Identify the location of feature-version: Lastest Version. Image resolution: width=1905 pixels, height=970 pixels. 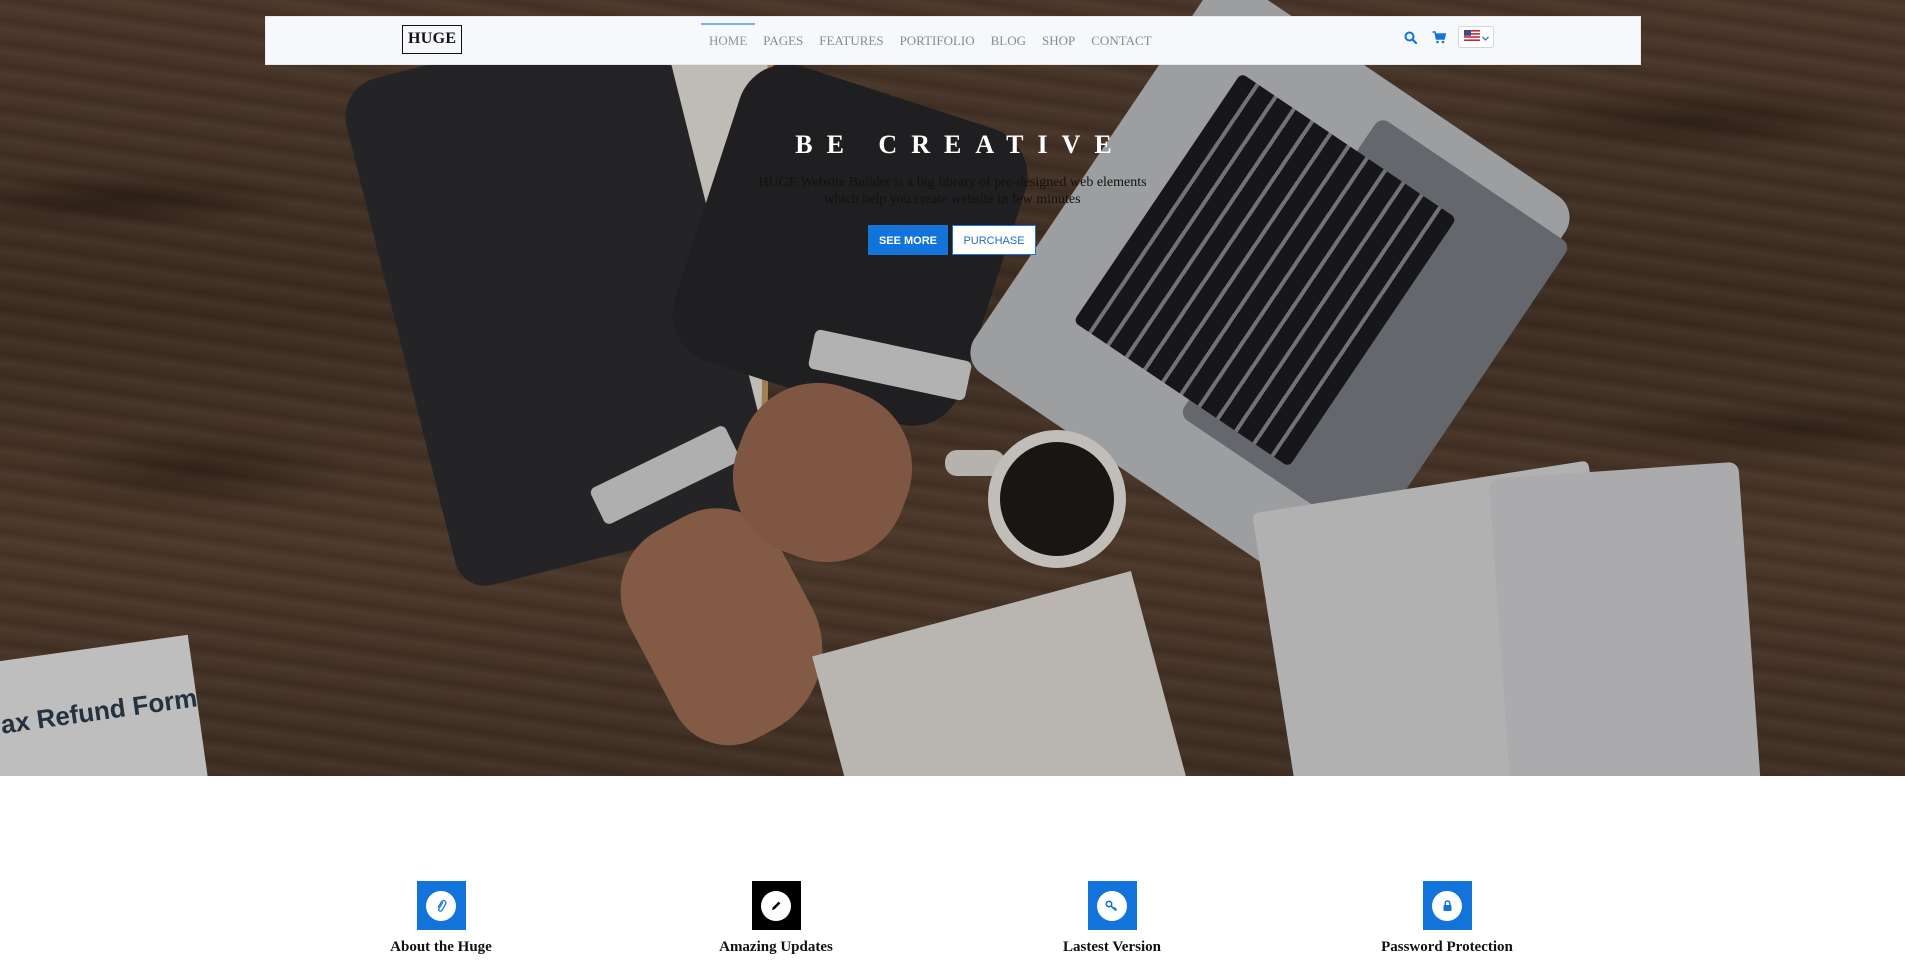
(1112, 925).